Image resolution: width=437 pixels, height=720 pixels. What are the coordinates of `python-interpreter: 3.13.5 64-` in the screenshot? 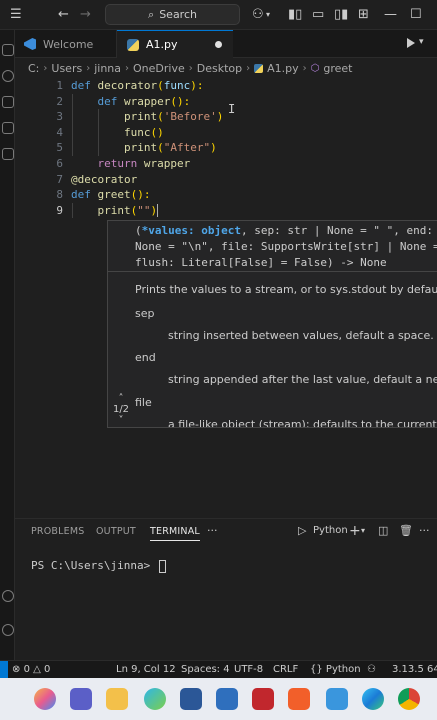 It's located at (414, 670).